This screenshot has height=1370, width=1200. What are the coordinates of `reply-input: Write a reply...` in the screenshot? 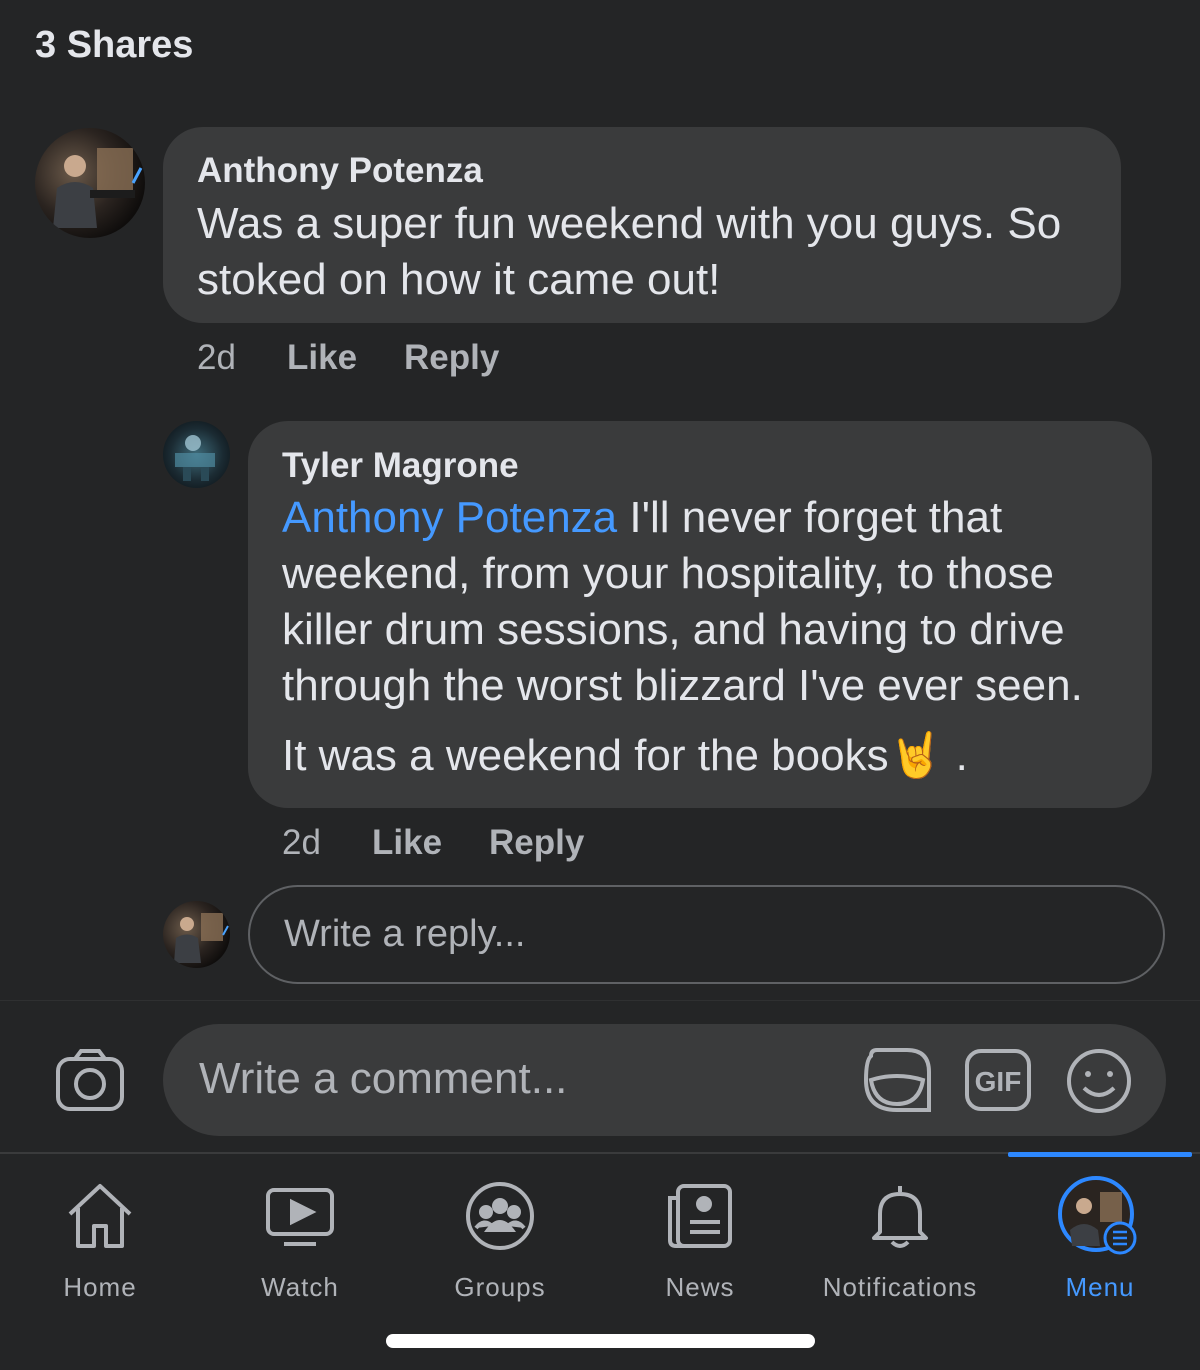 It's located at (706, 934).